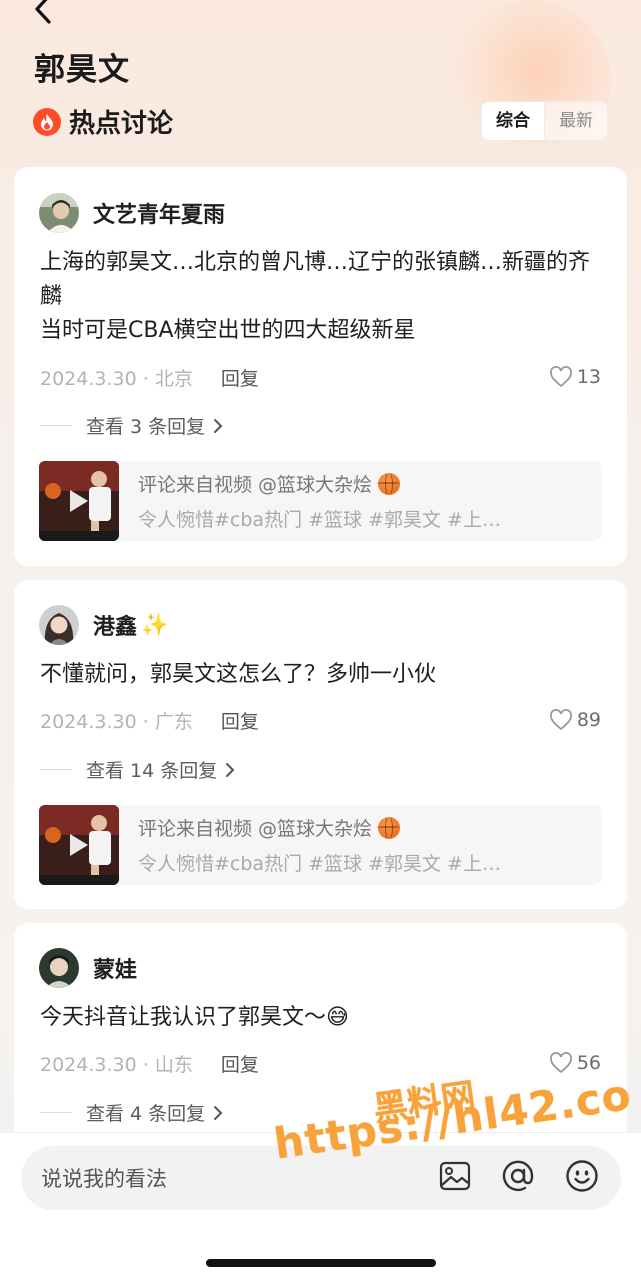 The height and width of the screenshot is (1280, 641). Describe the element at coordinates (115, 968) in the screenshot. I see `username: 蒙娃` at that location.